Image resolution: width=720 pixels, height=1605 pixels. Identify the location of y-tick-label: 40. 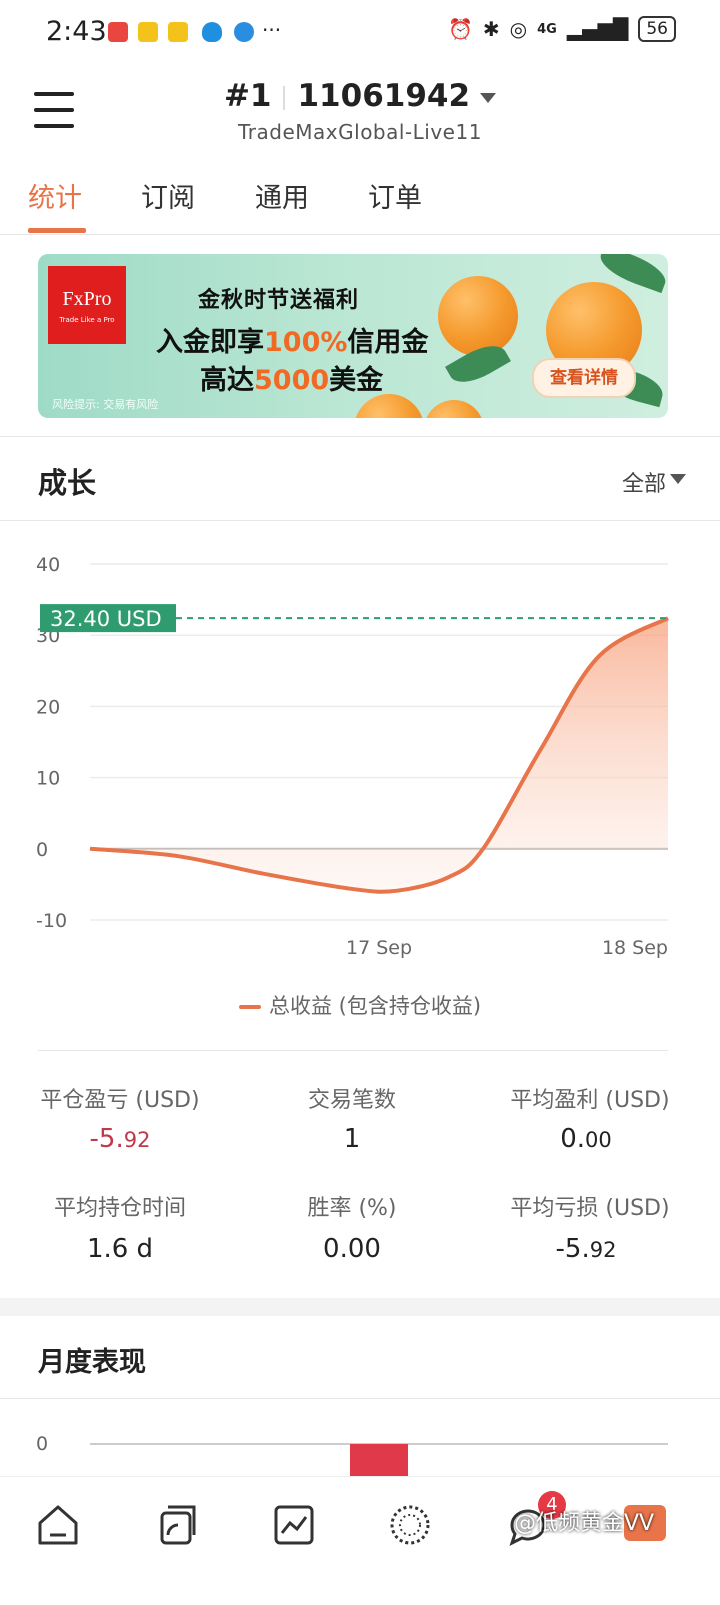
(48, 565).